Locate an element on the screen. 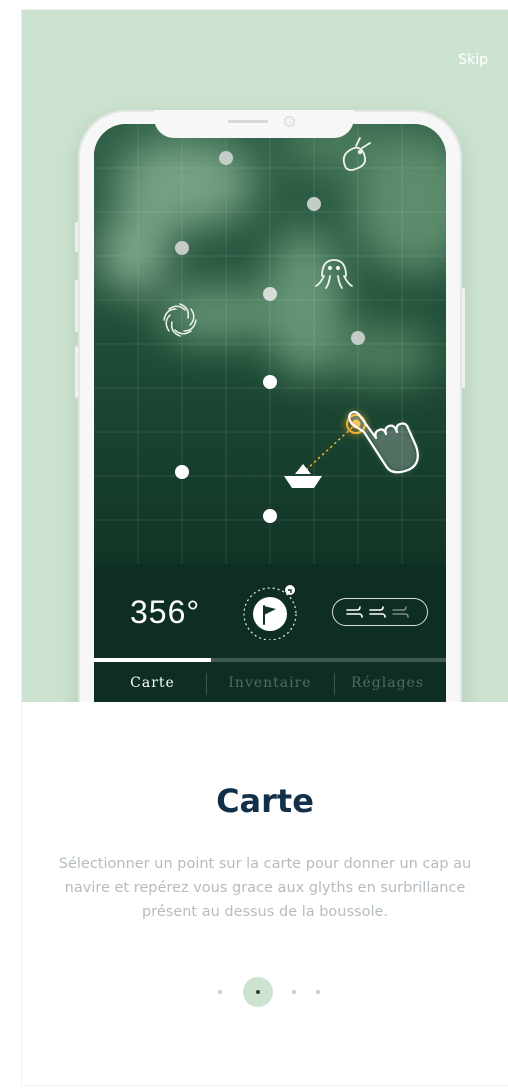 The width and height of the screenshot is (508, 1089). map-controls: 356° Carte Inventaire Réglages is located at coordinates (270, 633).